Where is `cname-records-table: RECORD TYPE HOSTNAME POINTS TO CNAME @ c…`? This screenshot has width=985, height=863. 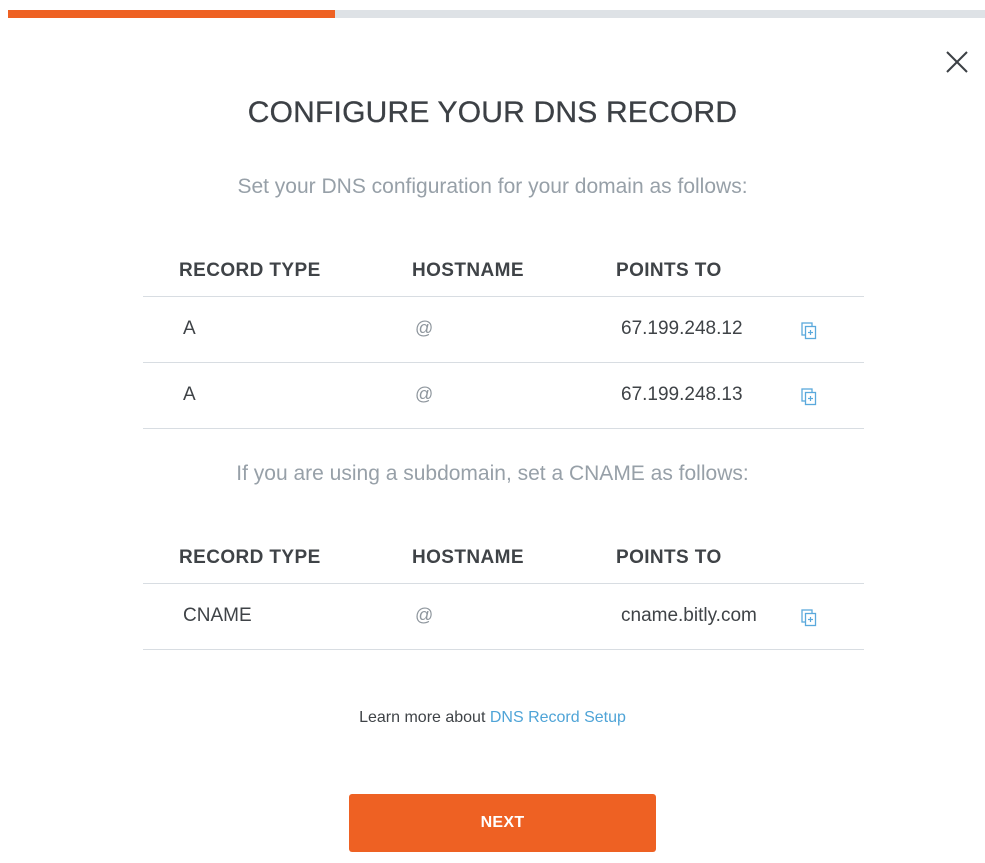 cname-records-table: RECORD TYPE HOSTNAME POINTS TO CNAME @ c… is located at coordinates (503, 591).